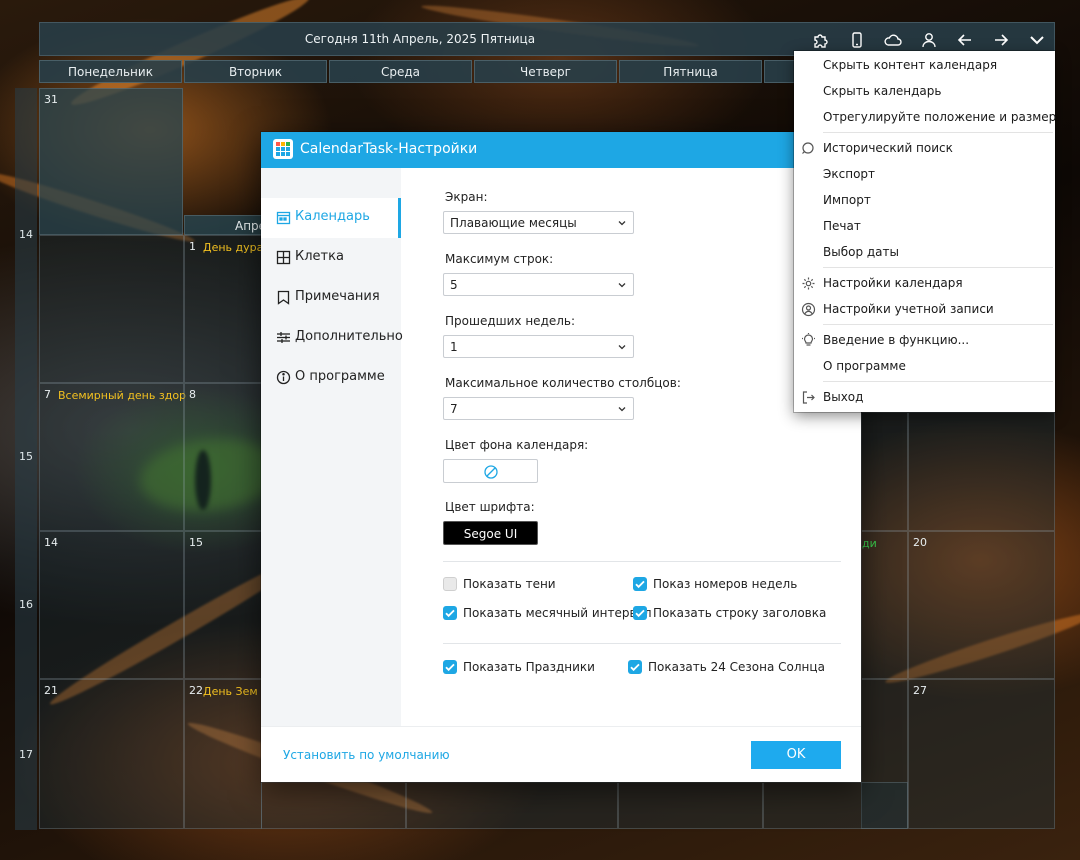 The height and width of the screenshot is (860, 1080). I want to click on day-cell: 7 Всемирный день здор, so click(112, 457).